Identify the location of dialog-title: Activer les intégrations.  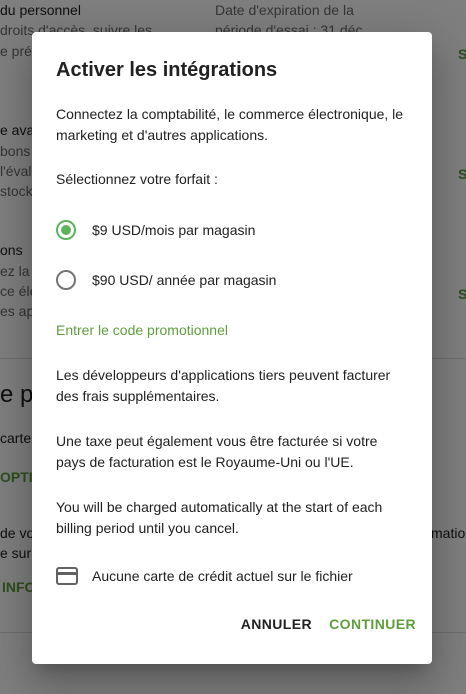
(167, 70).